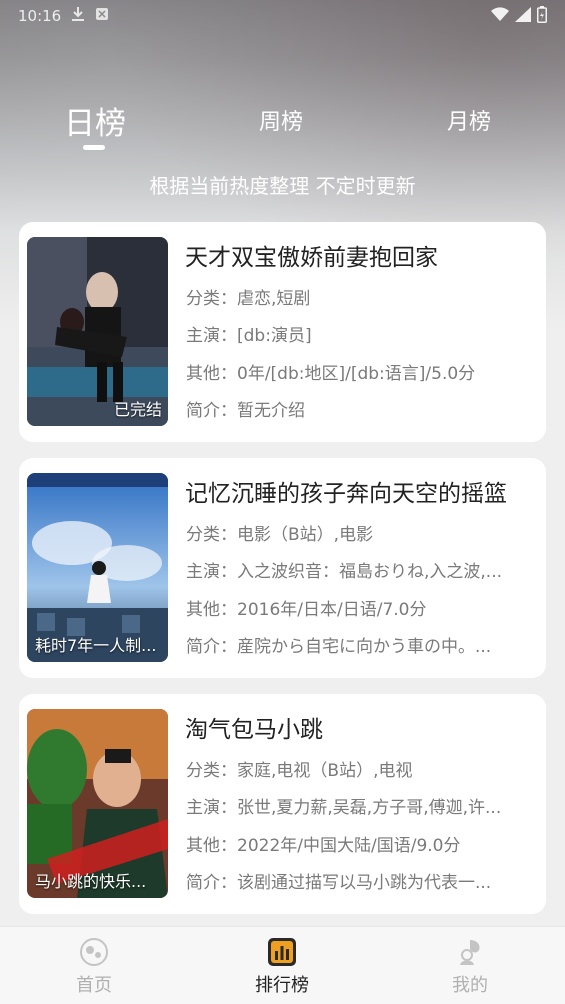  I want to click on status-time: 10:16, so click(40, 16).